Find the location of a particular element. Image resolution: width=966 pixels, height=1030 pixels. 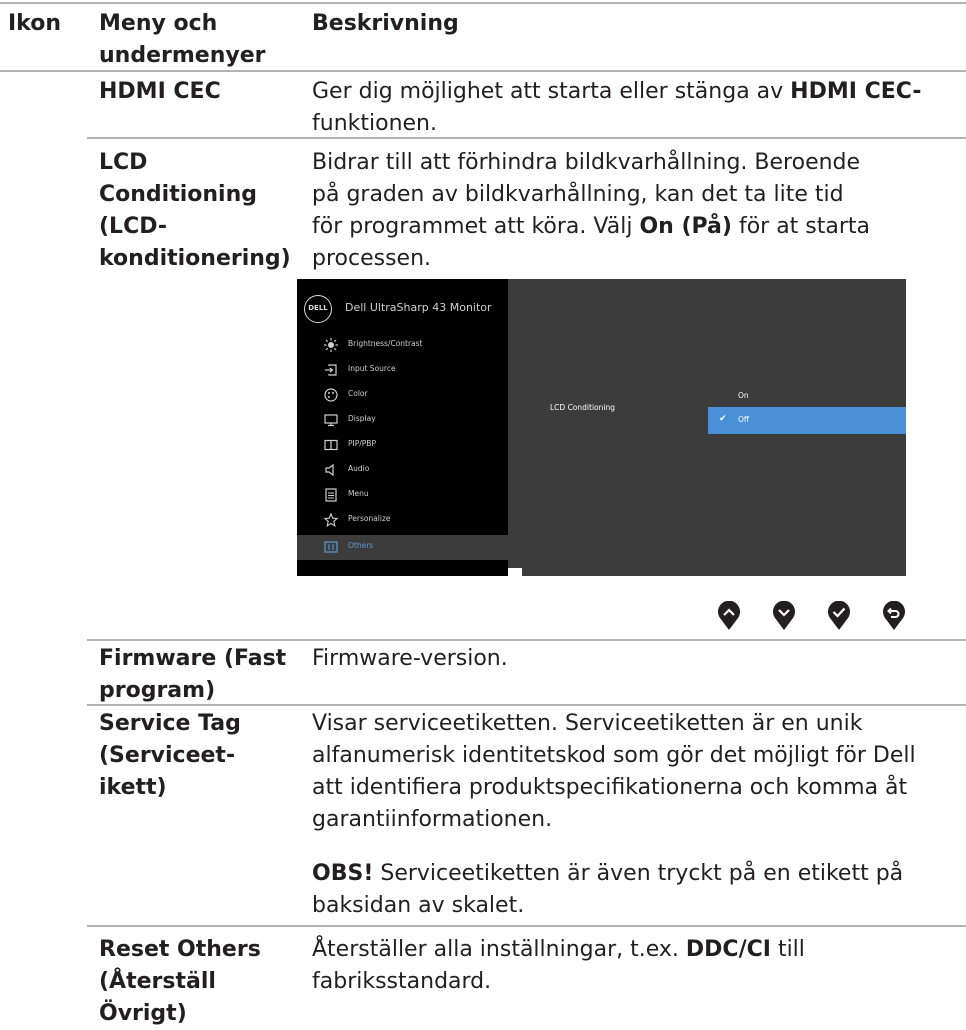

menu-line: (Serviceet- is located at coordinates (167, 755).